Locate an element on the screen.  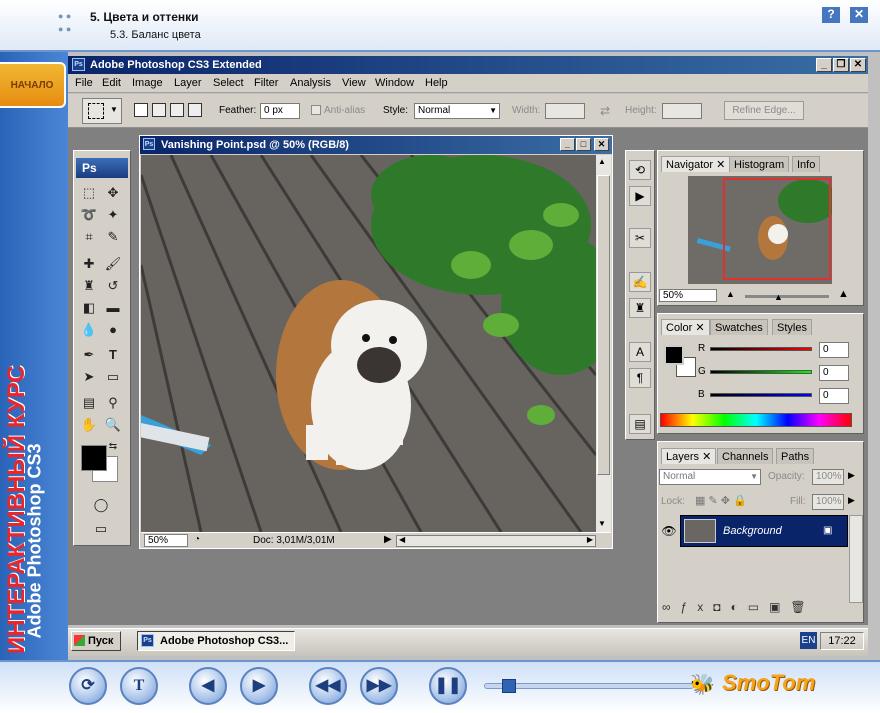
layer-row: Background ▣ is located at coordinates (764, 531).